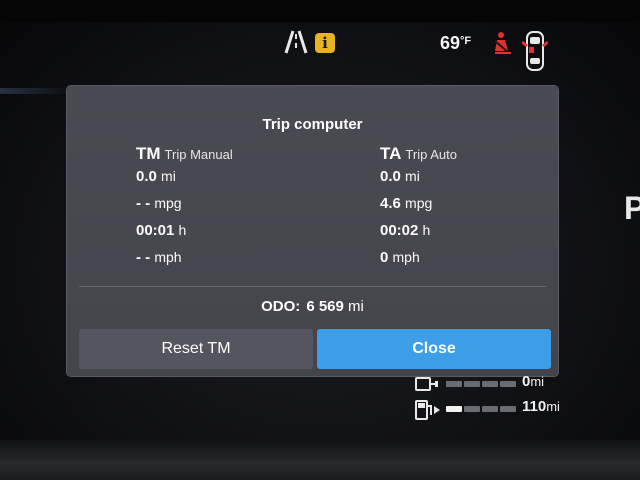 This screenshot has height=480, width=640. I want to click on trip-manual-time: 00:01 h, so click(184, 235).